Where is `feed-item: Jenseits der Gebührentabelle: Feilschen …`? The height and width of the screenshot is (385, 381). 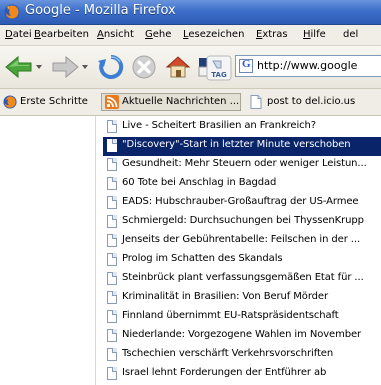
feed-item: Jenseits der Gebührentabelle: Feilschen … is located at coordinates (242, 241).